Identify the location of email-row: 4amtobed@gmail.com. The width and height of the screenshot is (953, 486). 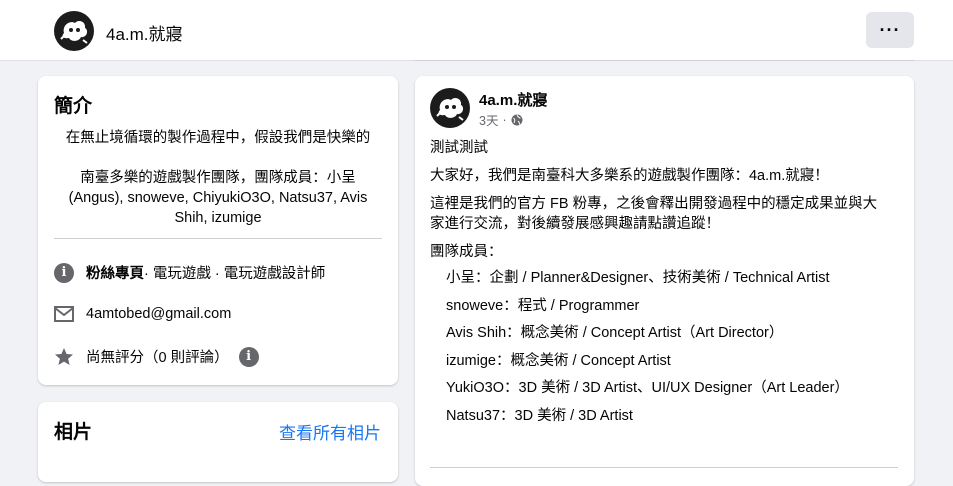
(142, 314).